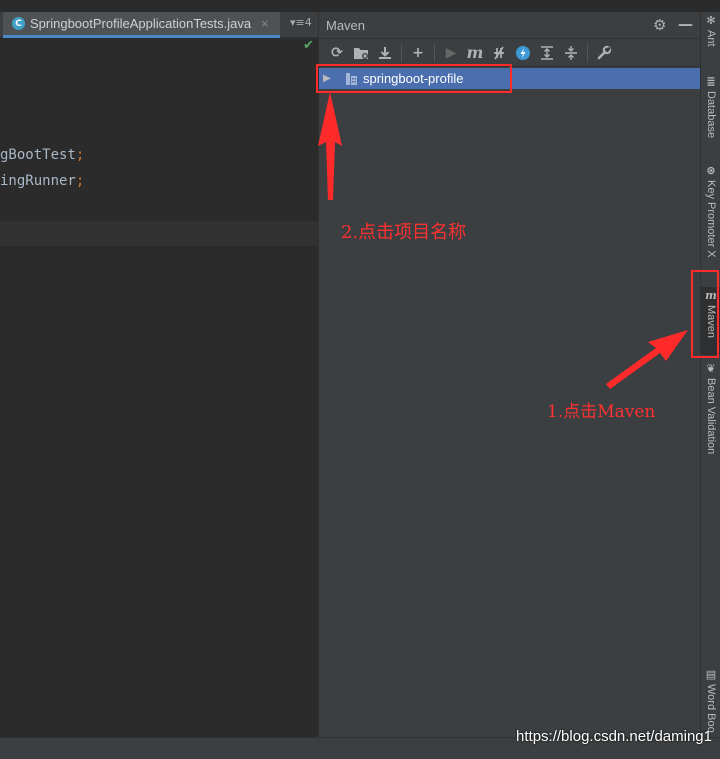 The height and width of the screenshot is (759, 720). I want to click on annotation-box-project, so click(414, 78).